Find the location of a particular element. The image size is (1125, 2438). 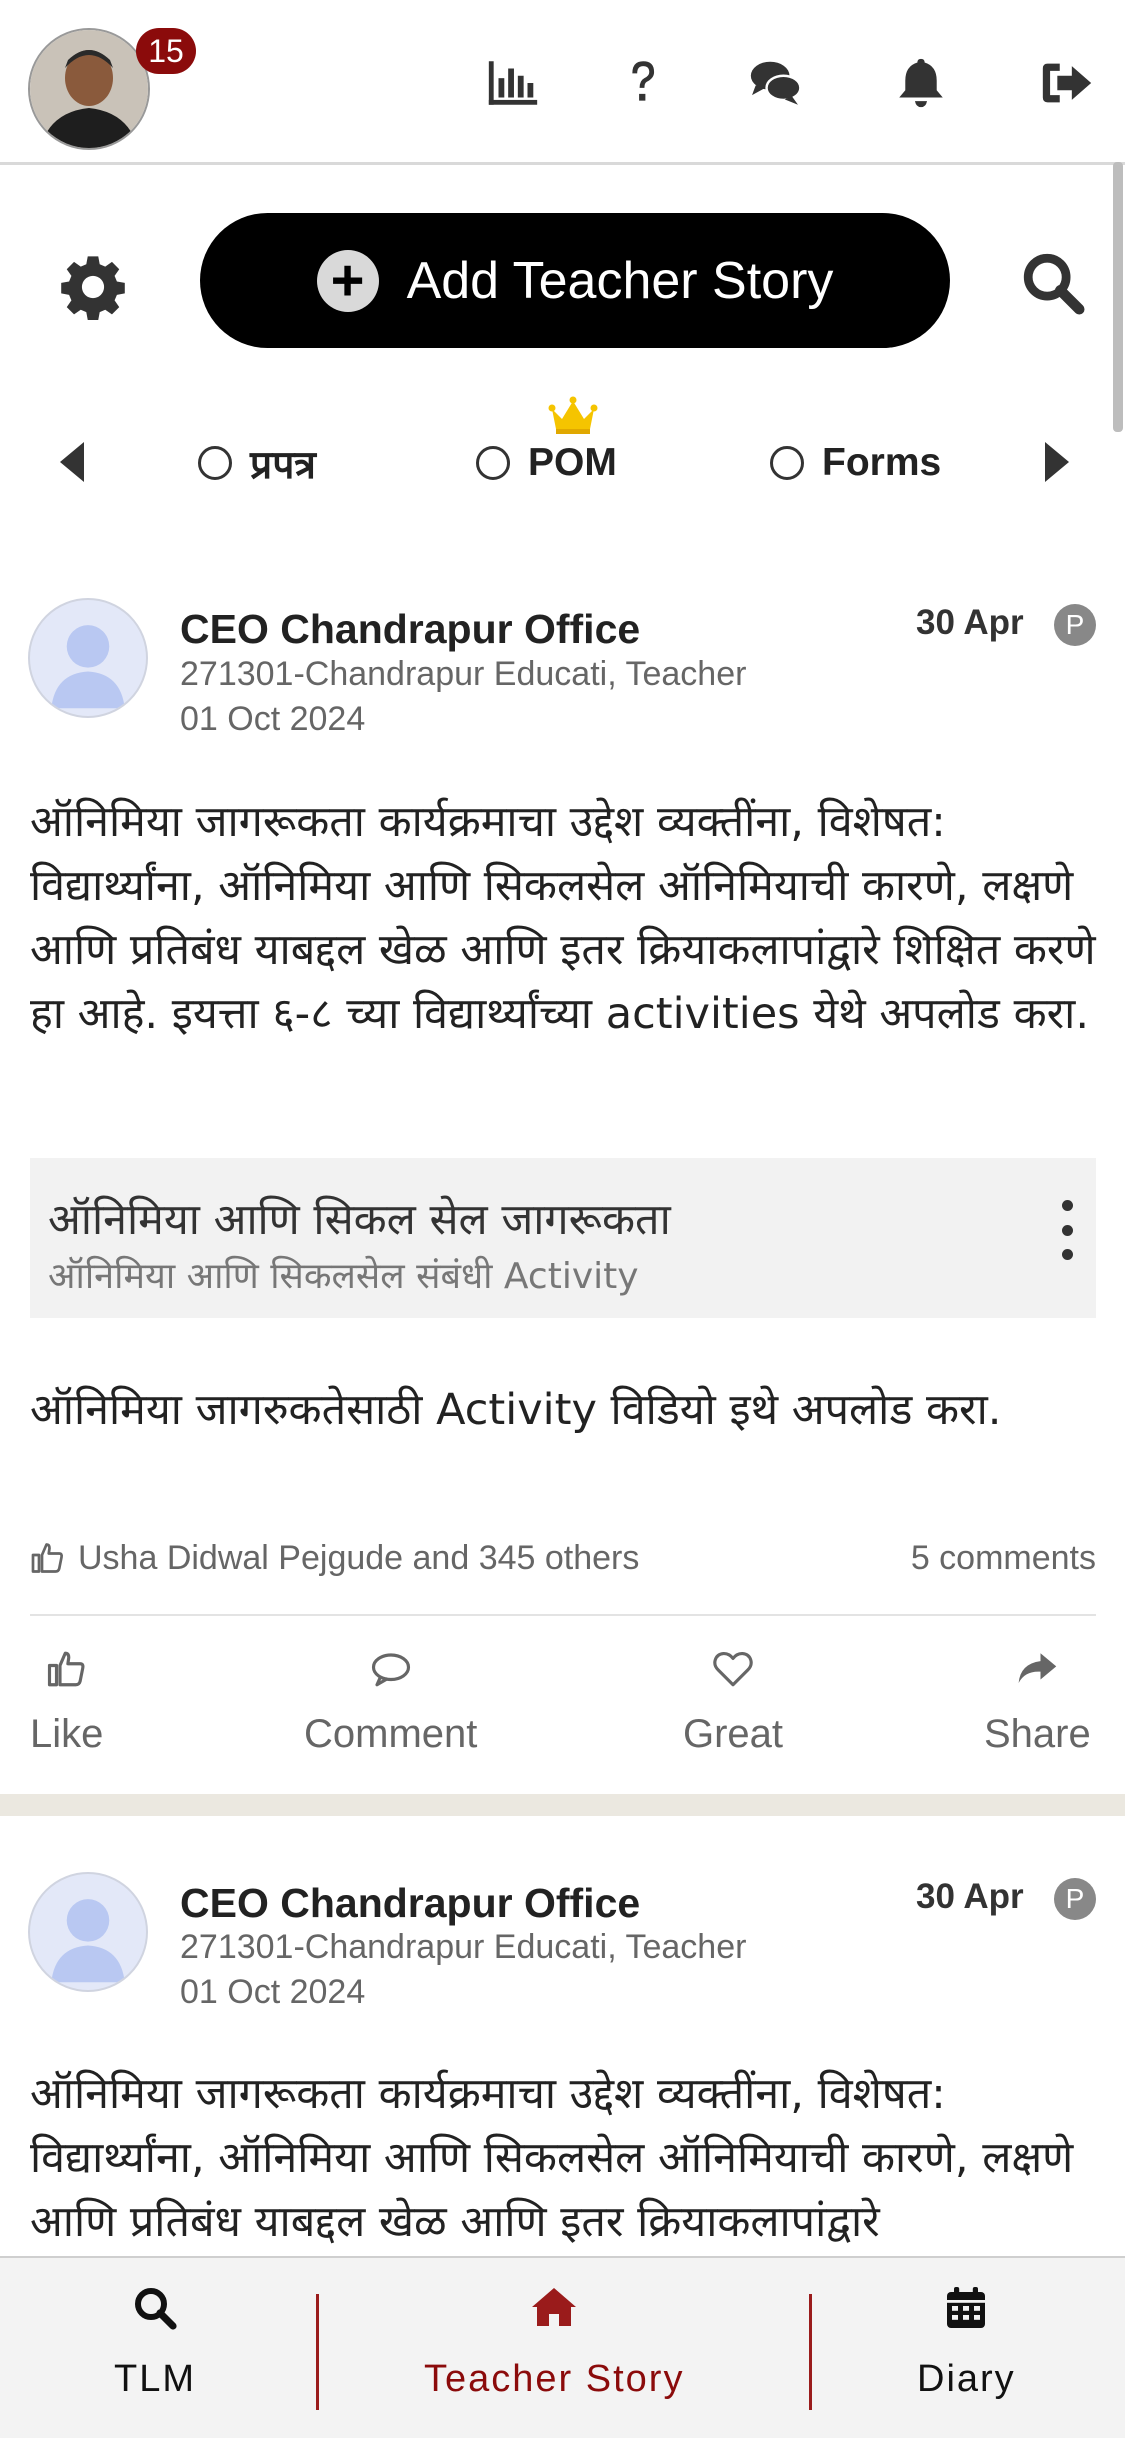

comment-label: Comment is located at coordinates (391, 1734).